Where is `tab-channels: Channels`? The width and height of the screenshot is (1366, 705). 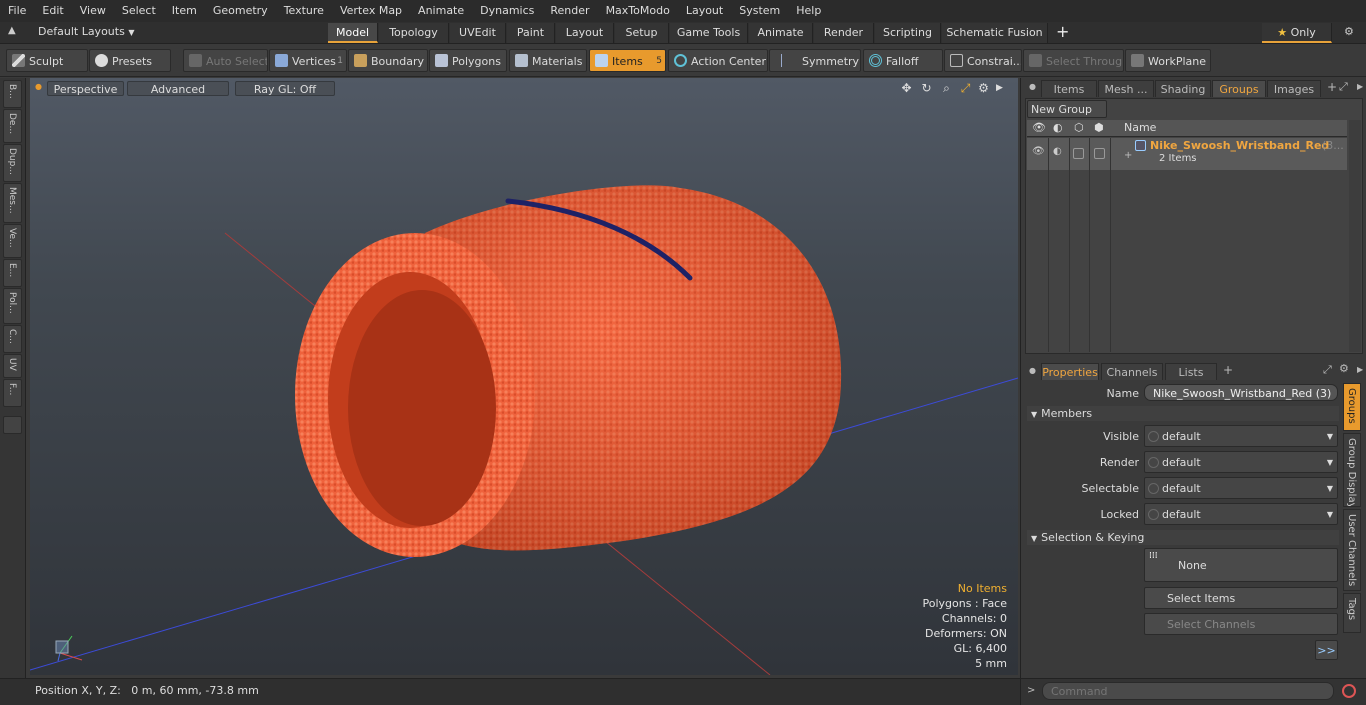 tab-channels: Channels is located at coordinates (1132, 371).